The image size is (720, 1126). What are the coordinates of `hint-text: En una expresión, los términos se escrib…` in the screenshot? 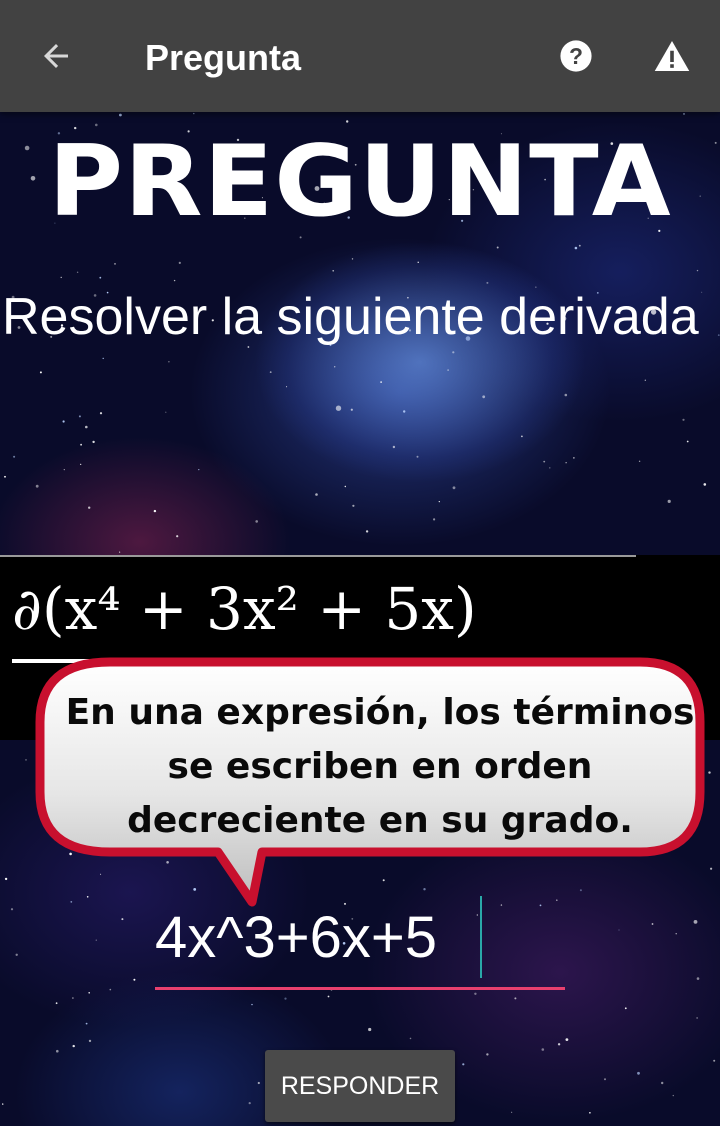 It's located at (380, 767).